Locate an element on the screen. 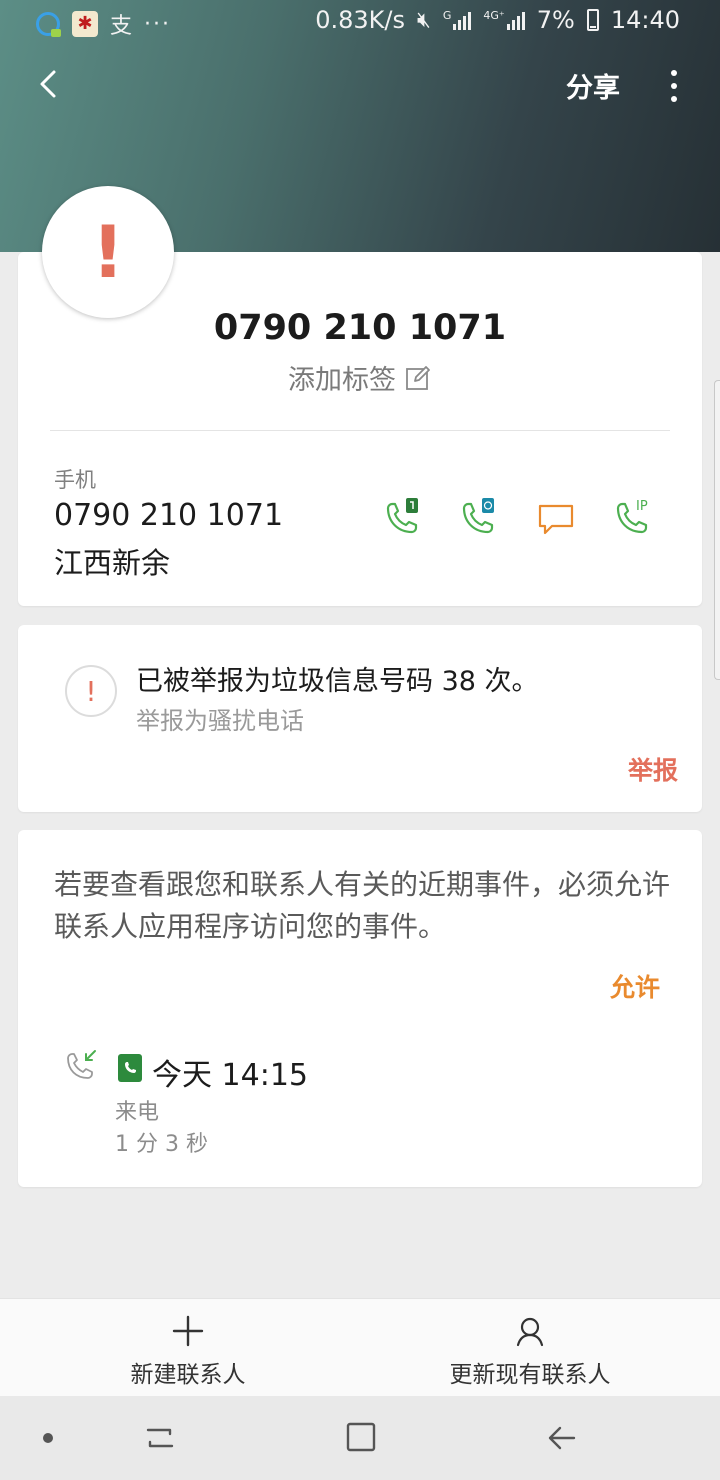  edge-panel-handle is located at coordinates (717, 530).